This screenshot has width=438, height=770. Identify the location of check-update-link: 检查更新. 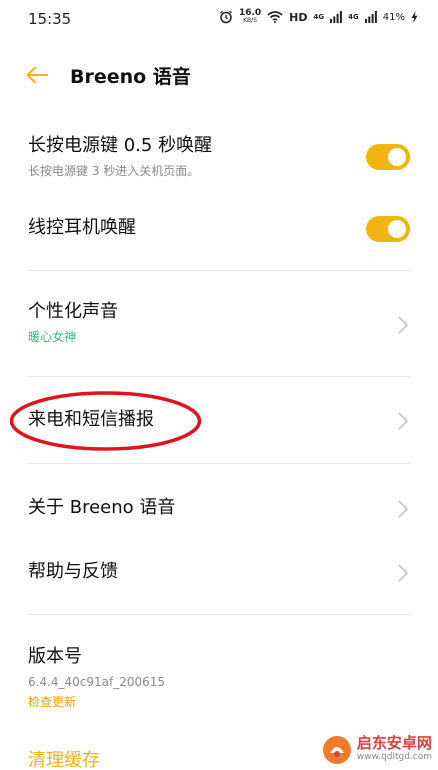
(219, 702).